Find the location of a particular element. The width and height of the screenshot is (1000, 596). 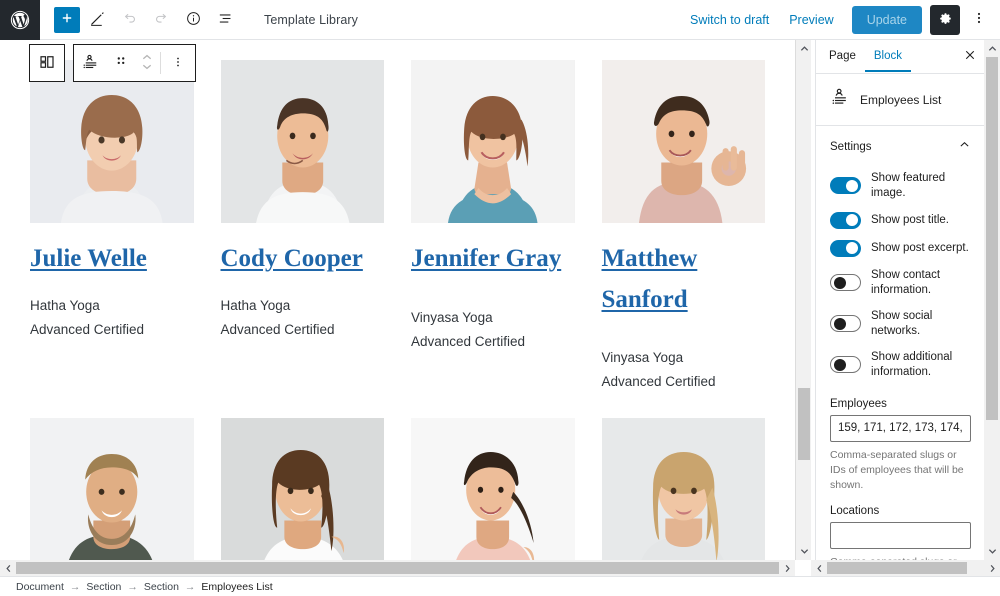

setting-show-post-excerpt: Show post excerpt. is located at coordinates (900, 249).